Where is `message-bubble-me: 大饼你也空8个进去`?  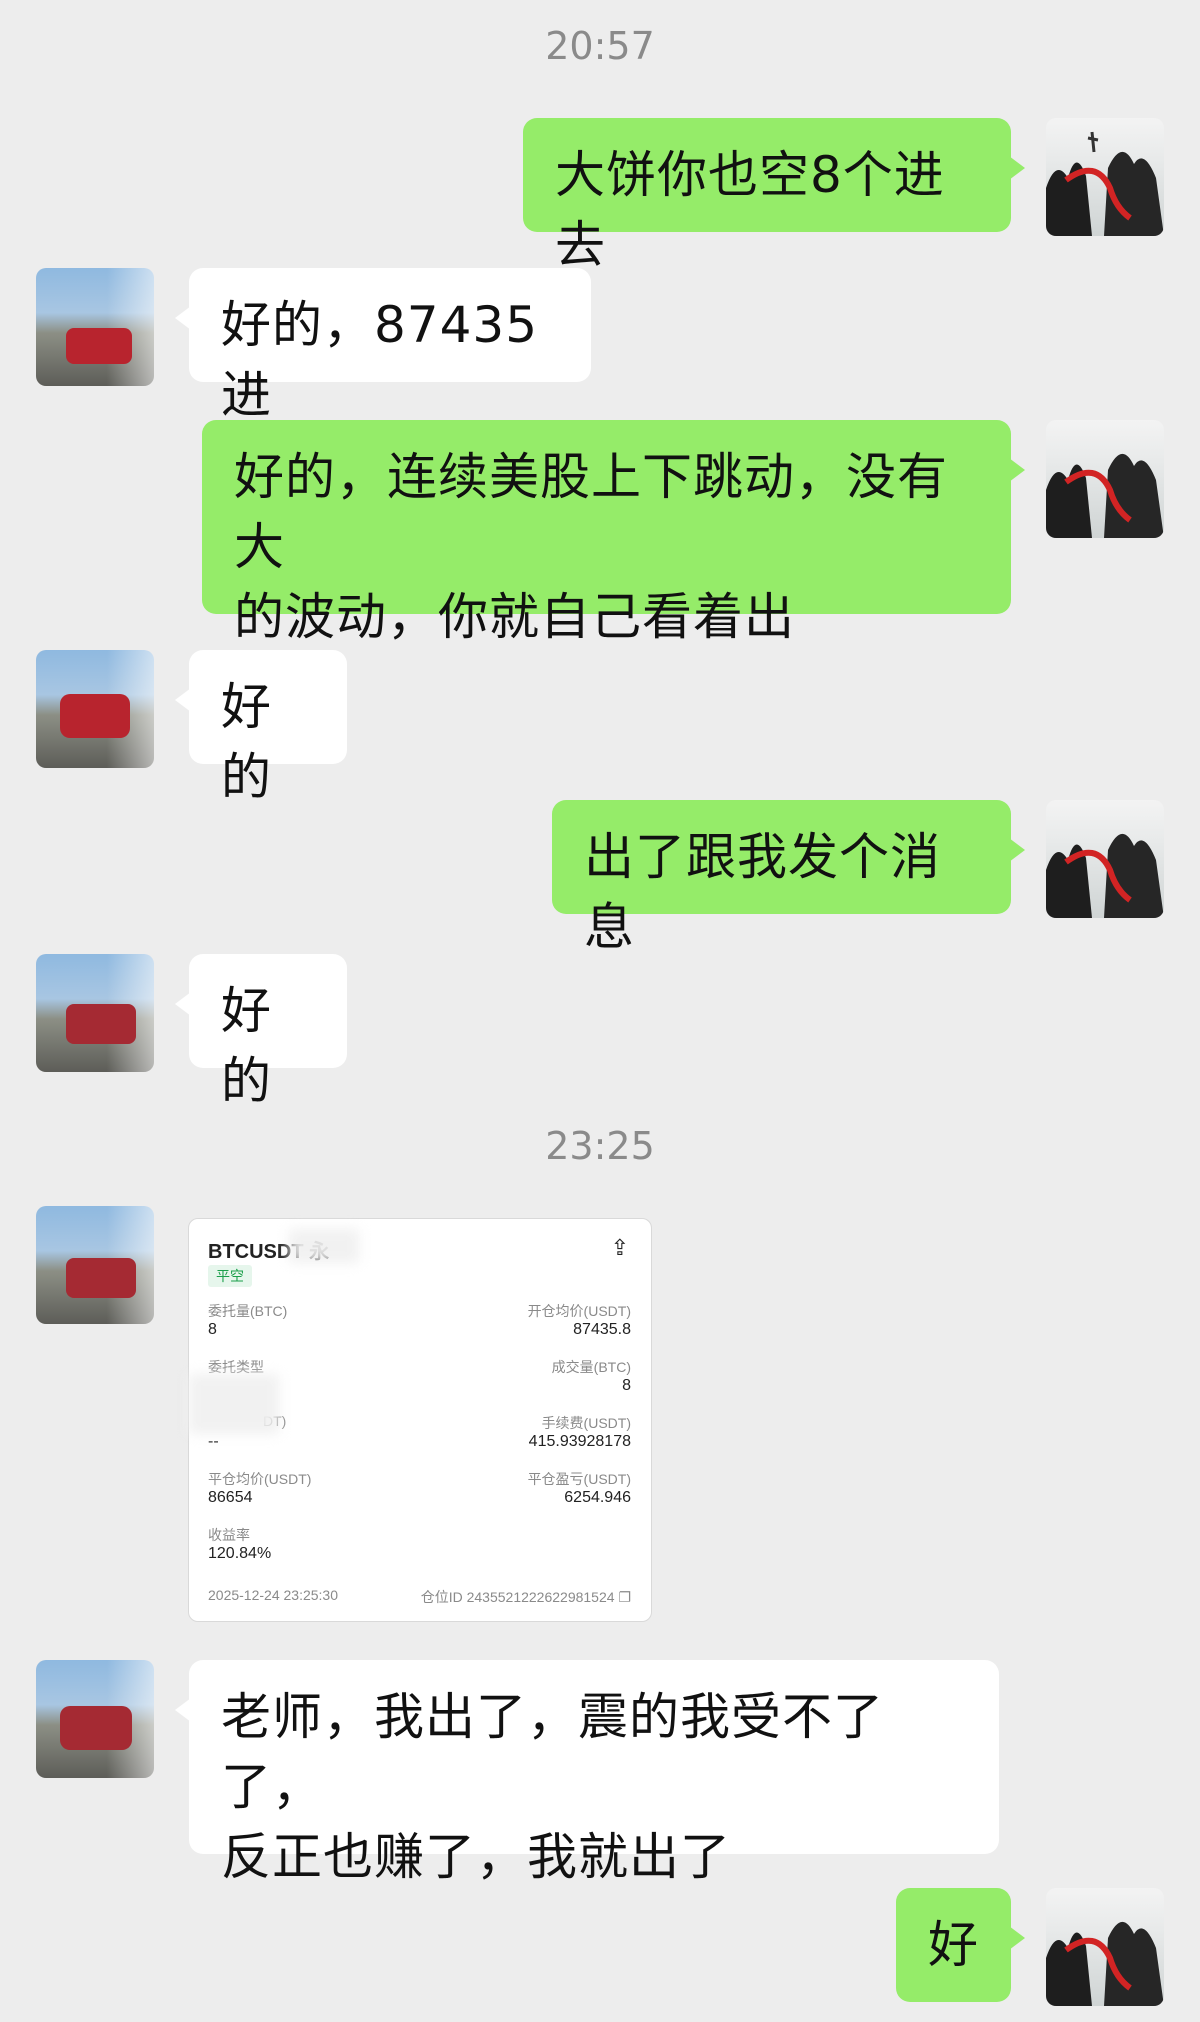
message-bubble-me: 大饼你也空8个进去 is located at coordinates (774, 196).